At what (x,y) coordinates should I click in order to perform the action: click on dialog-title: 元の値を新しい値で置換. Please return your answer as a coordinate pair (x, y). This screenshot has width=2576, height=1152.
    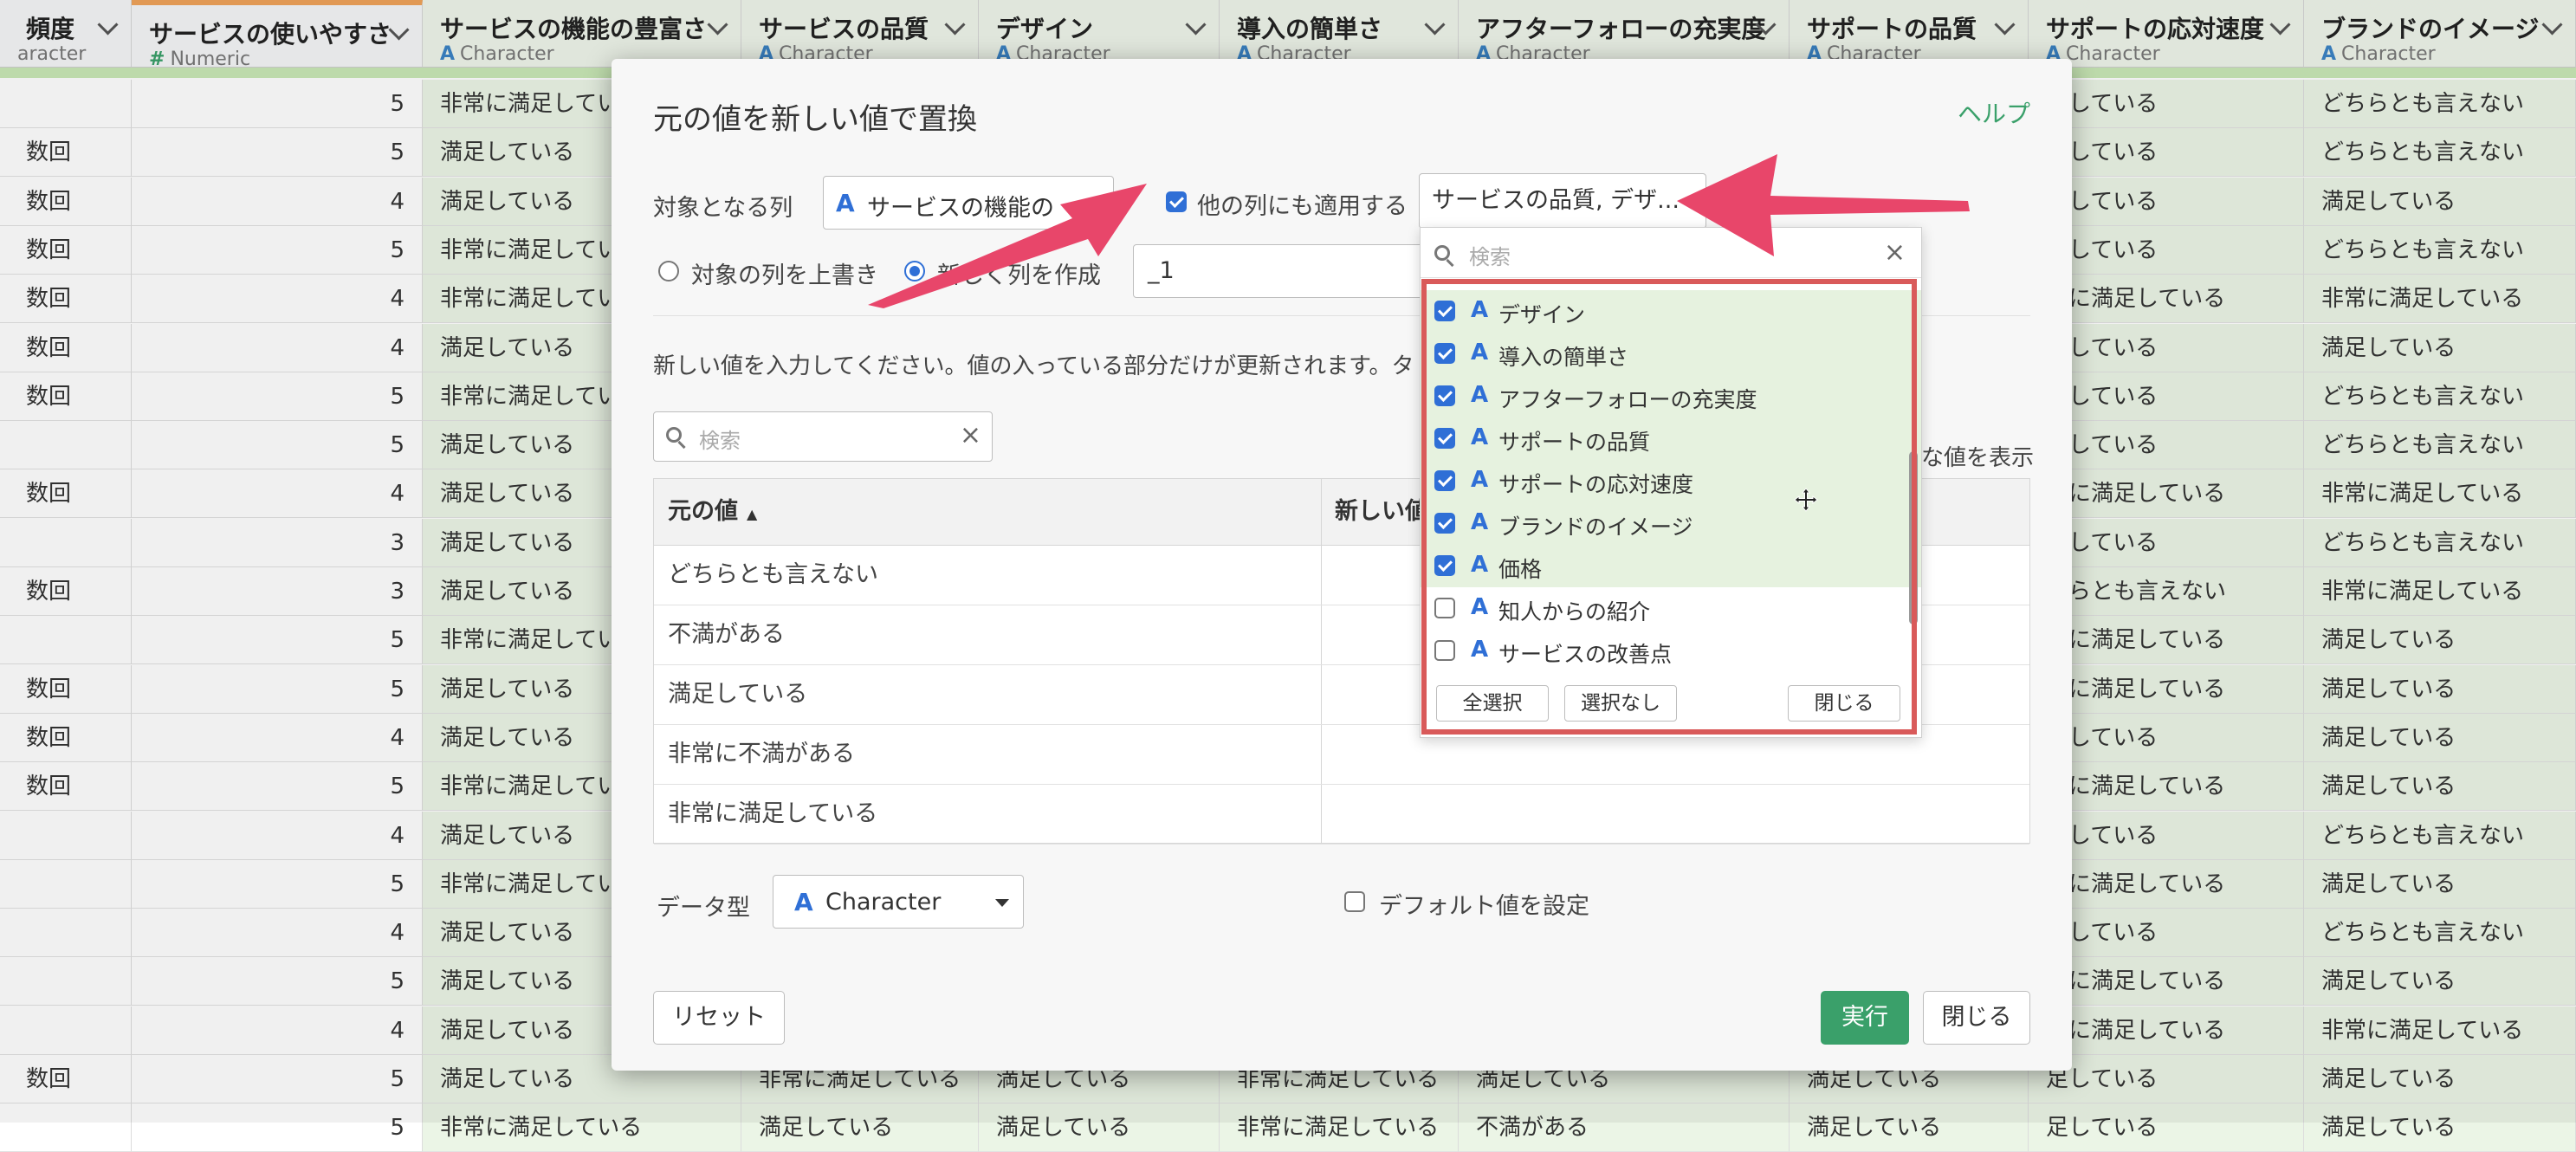
    Looking at the image, I should click on (815, 119).